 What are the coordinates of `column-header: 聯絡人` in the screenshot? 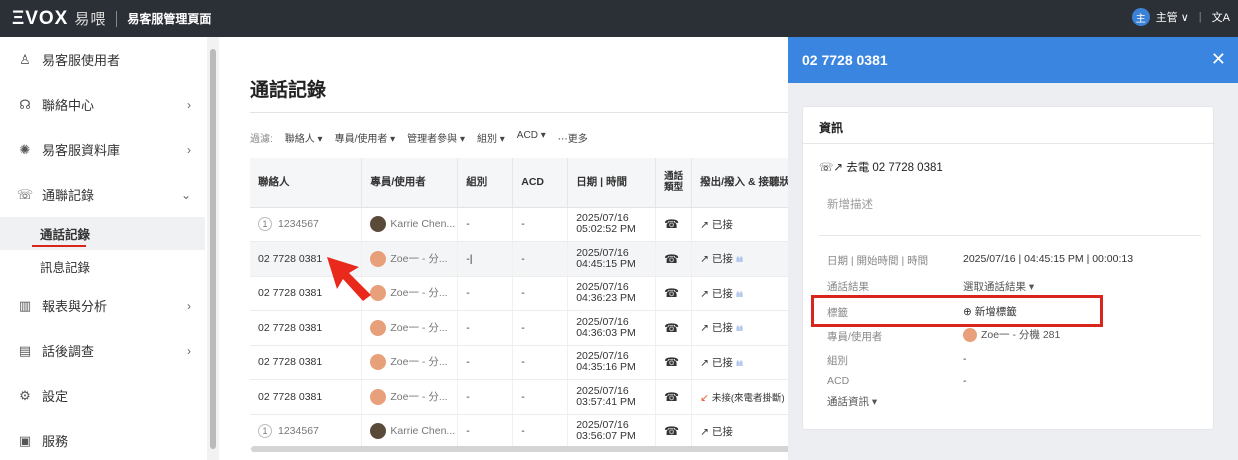 It's located at (306, 183).